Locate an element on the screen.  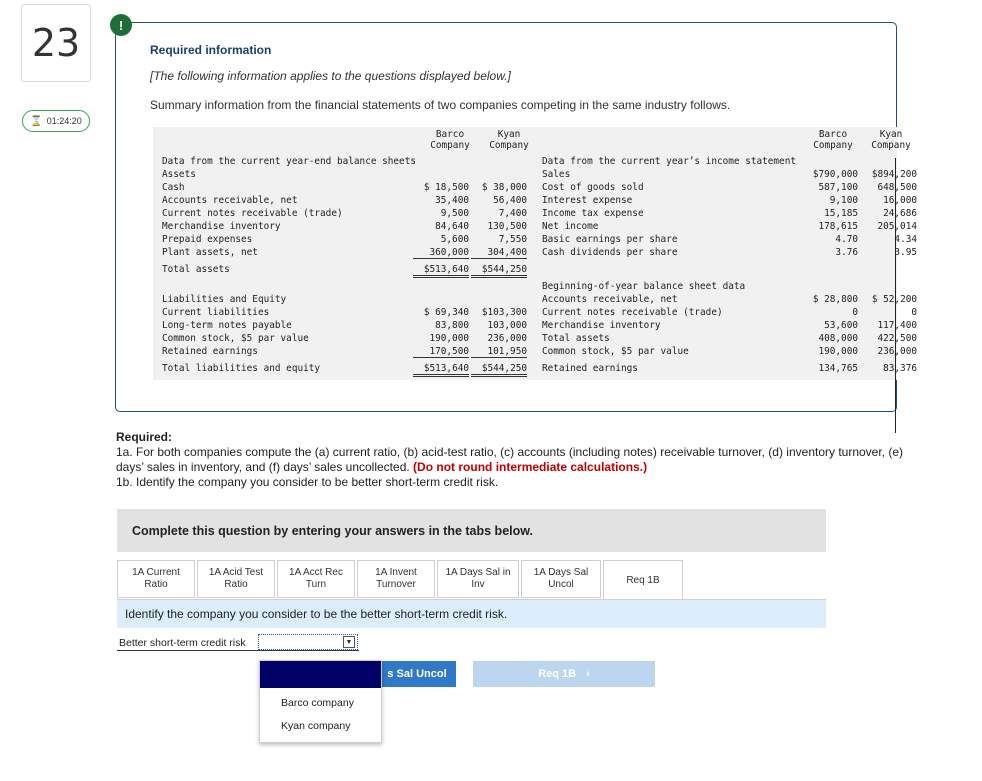
total-assets-barco: $513,640 is located at coordinates (441, 271).